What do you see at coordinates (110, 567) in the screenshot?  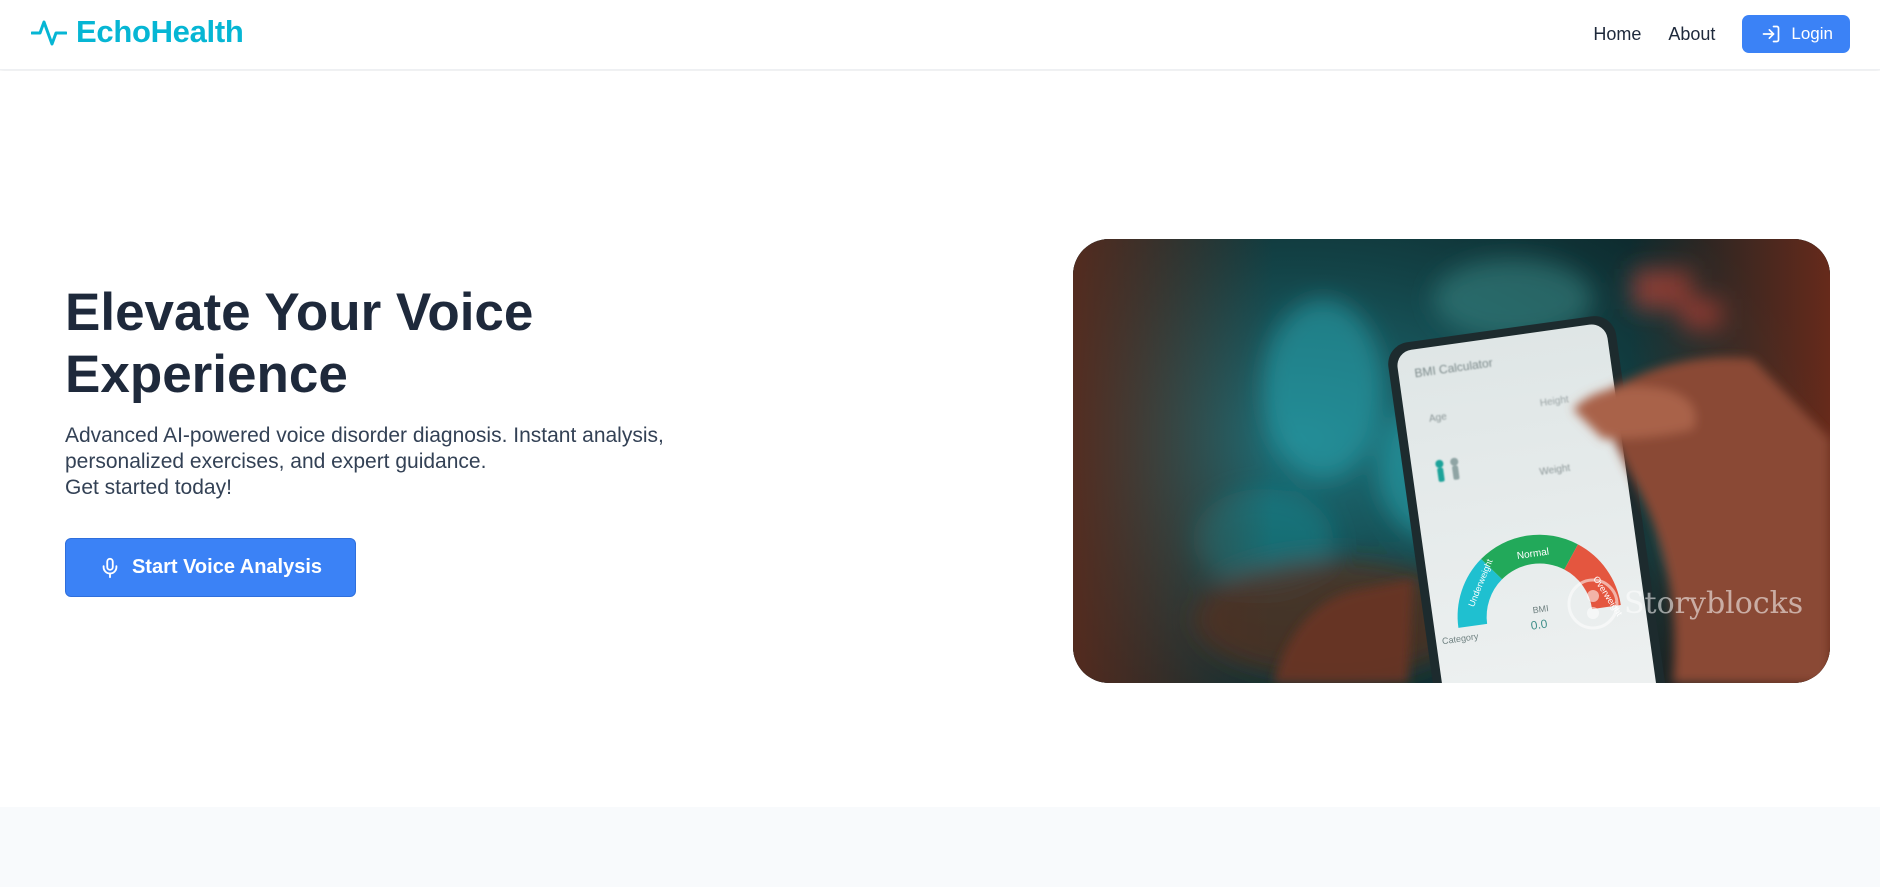 I see `microphone-icon` at bounding box center [110, 567].